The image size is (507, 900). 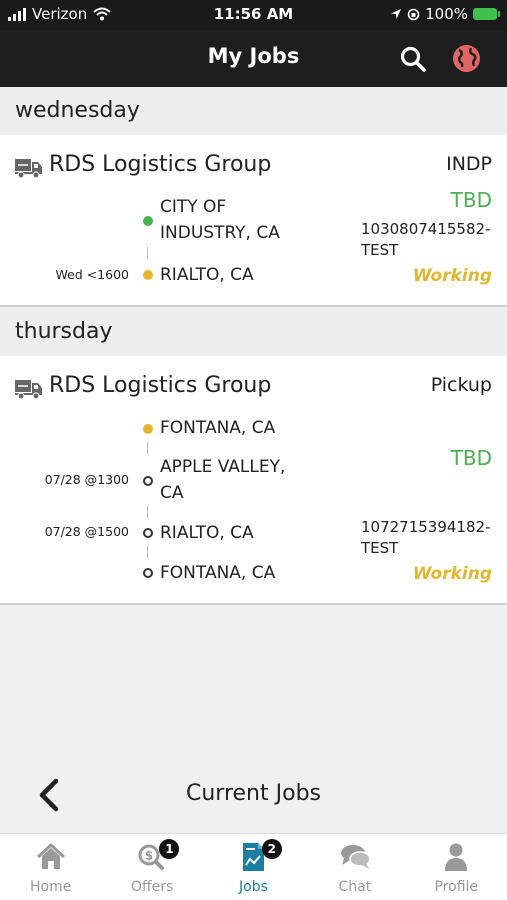 What do you see at coordinates (271, 849) in the screenshot?
I see `jobs-badge: 2` at bounding box center [271, 849].